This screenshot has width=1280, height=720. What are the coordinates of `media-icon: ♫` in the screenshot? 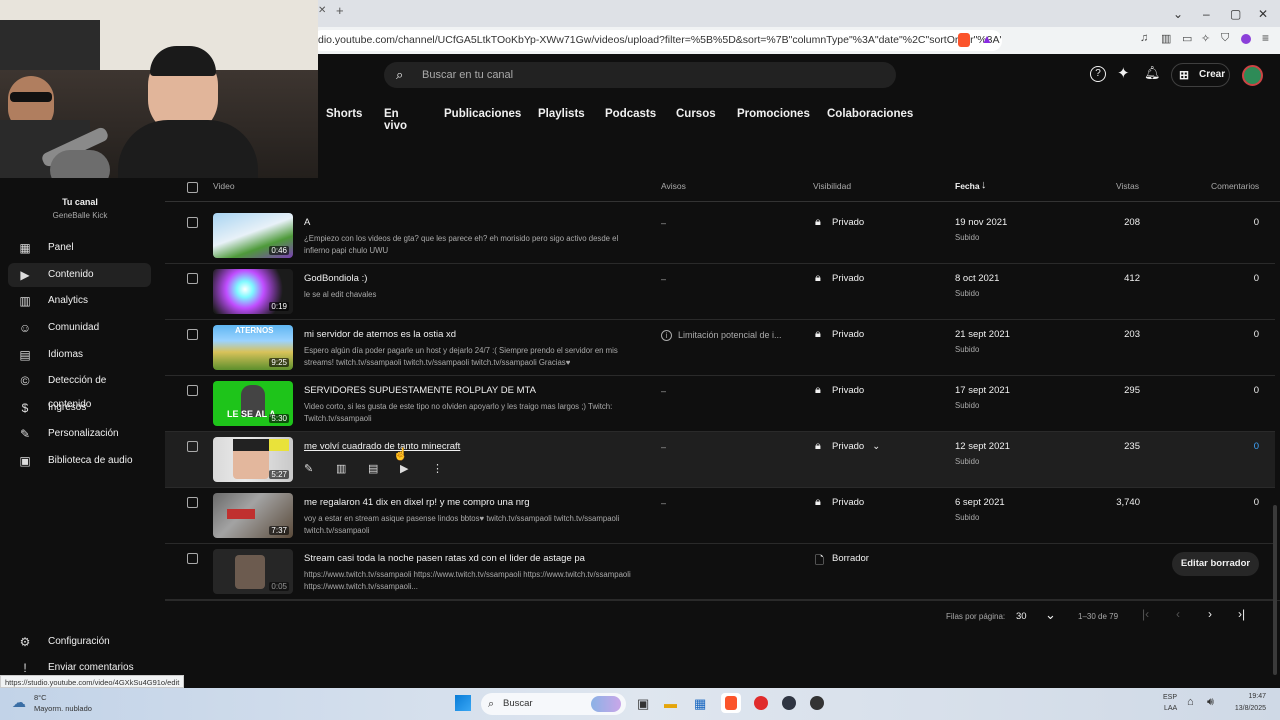 It's located at (1144, 38).